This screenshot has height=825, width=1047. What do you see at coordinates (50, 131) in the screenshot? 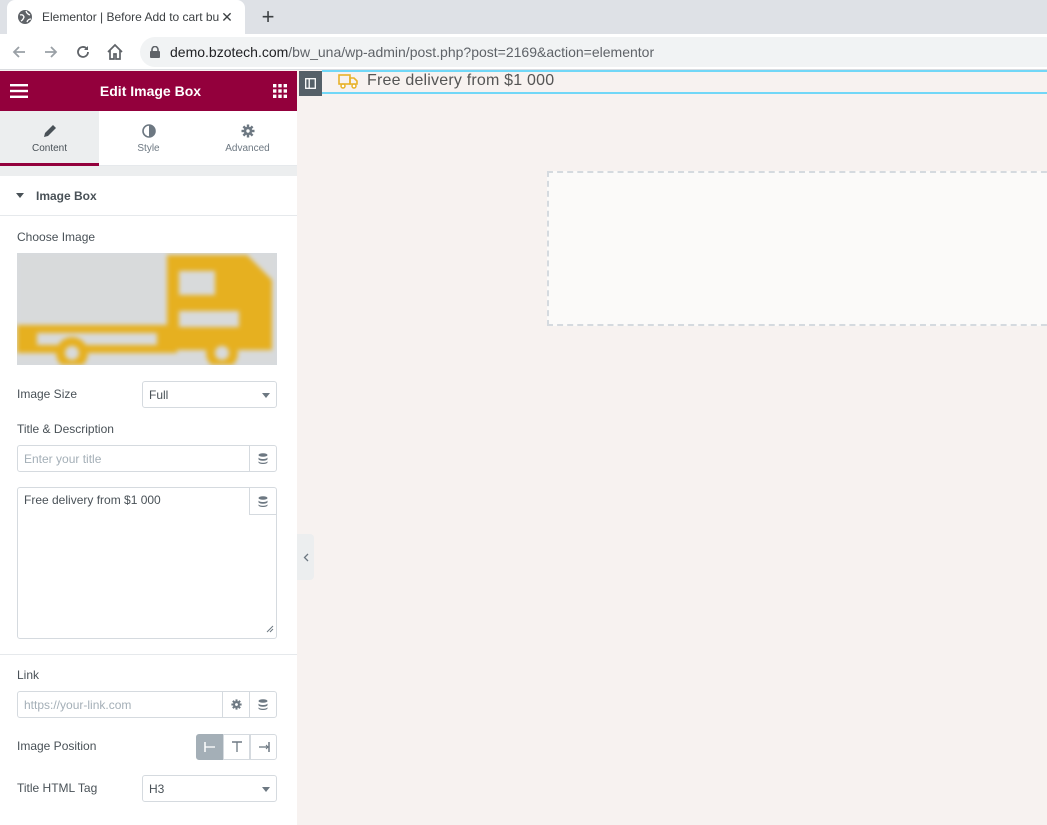
I see `pencil-icon` at bounding box center [50, 131].